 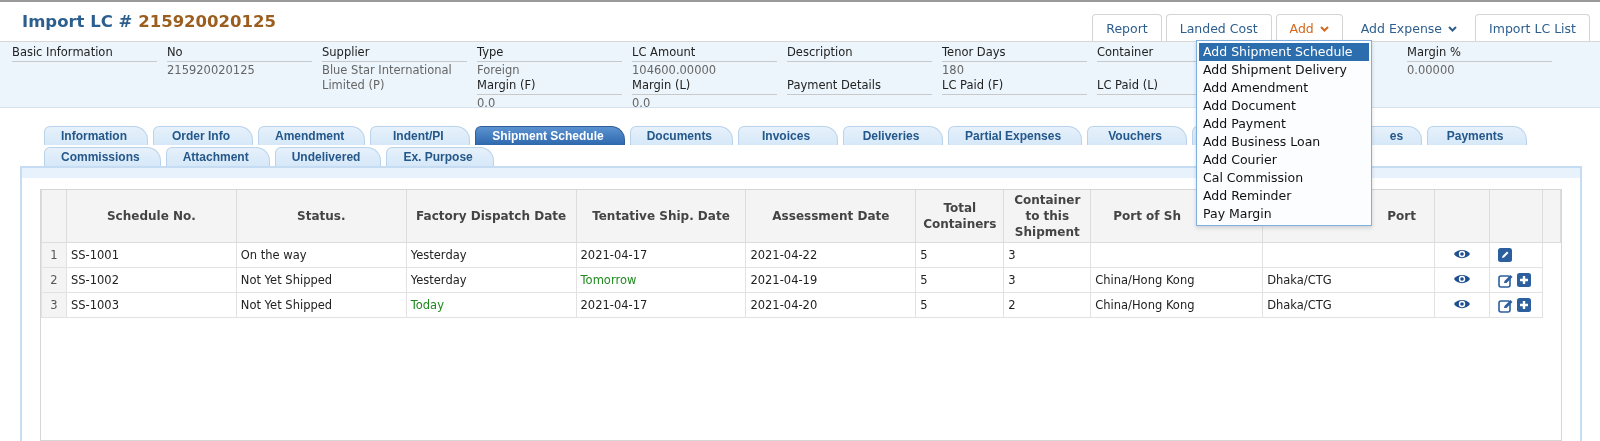 What do you see at coordinates (704, 53) in the screenshot?
I see `field-label: LC Amount` at bounding box center [704, 53].